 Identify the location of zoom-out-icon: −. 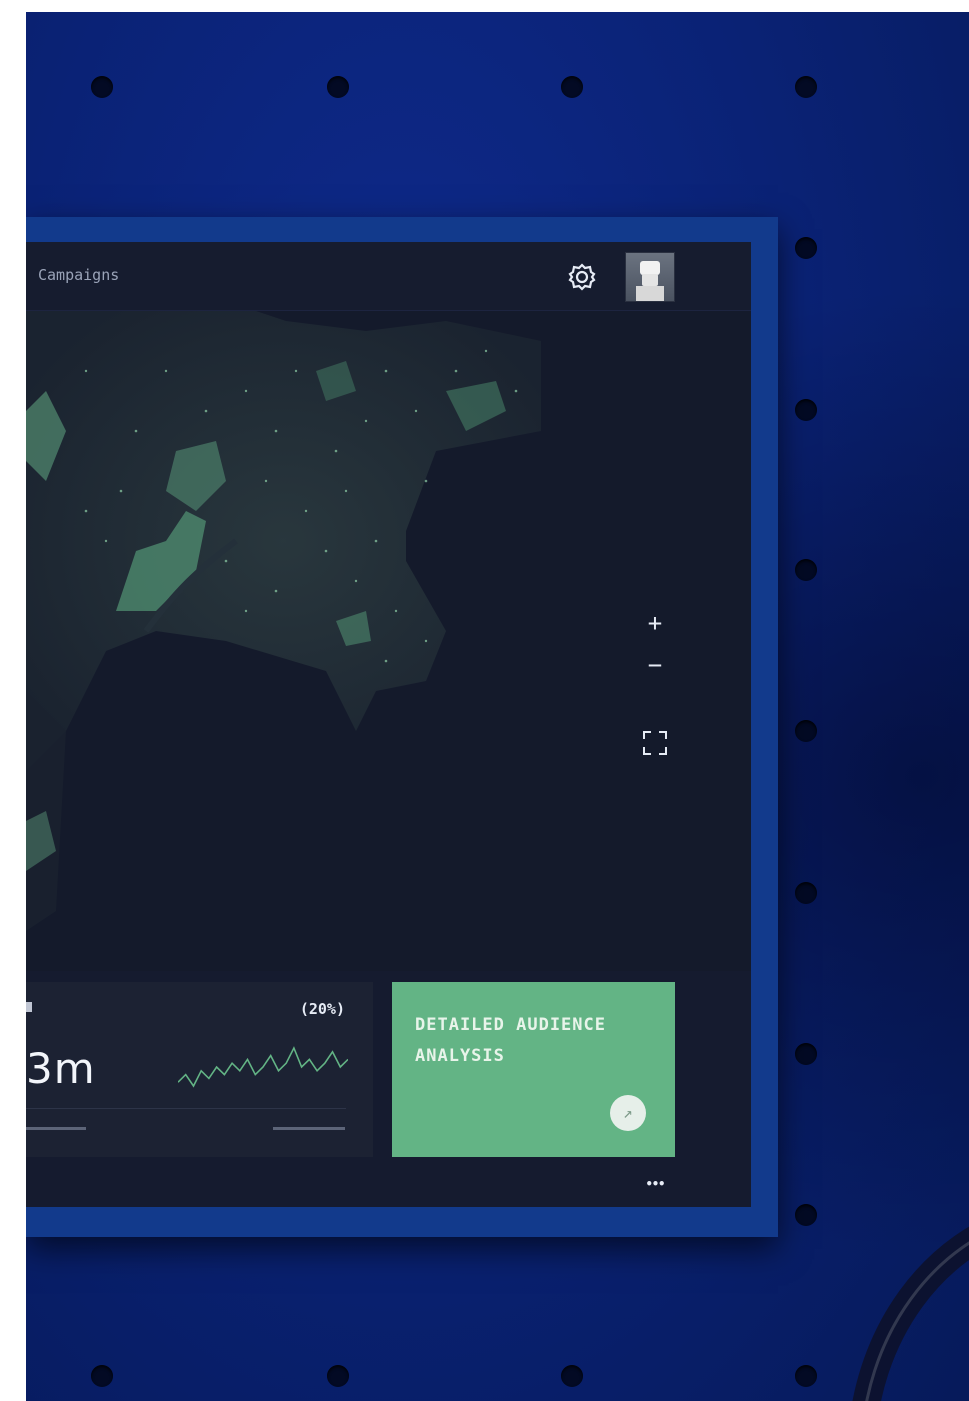
(655, 665).